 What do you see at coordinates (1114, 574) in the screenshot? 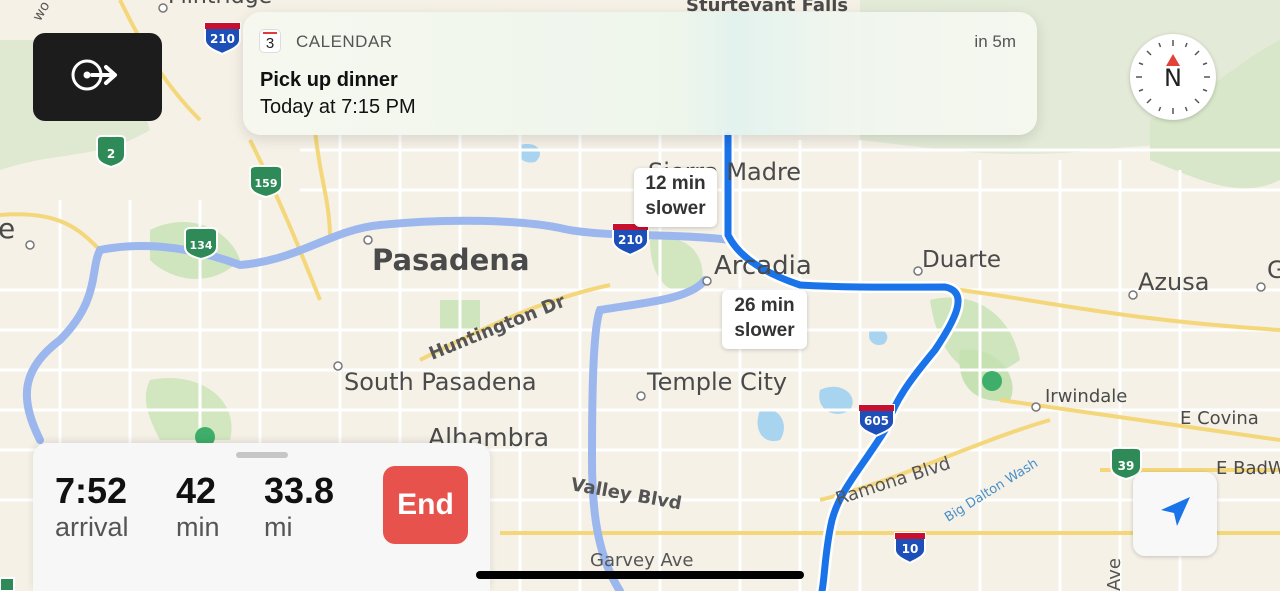
I see `road-label-ave: Ave` at bounding box center [1114, 574].